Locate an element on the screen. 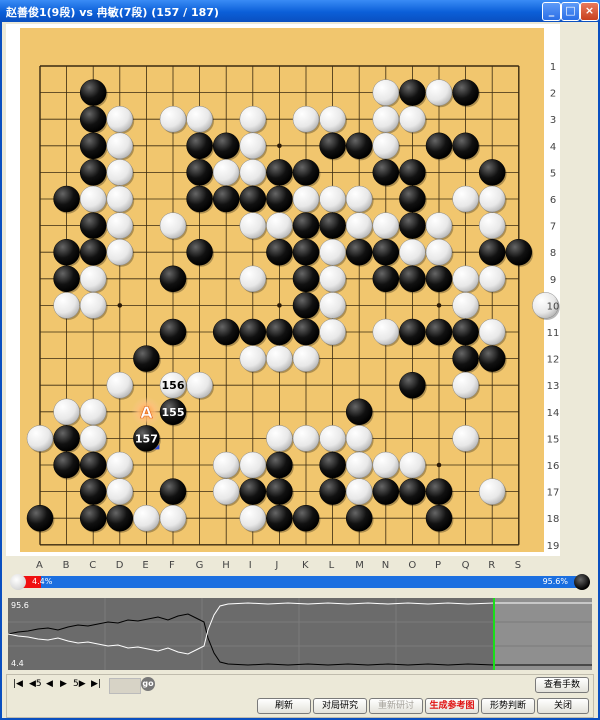  column-label: R is located at coordinates (492, 565).